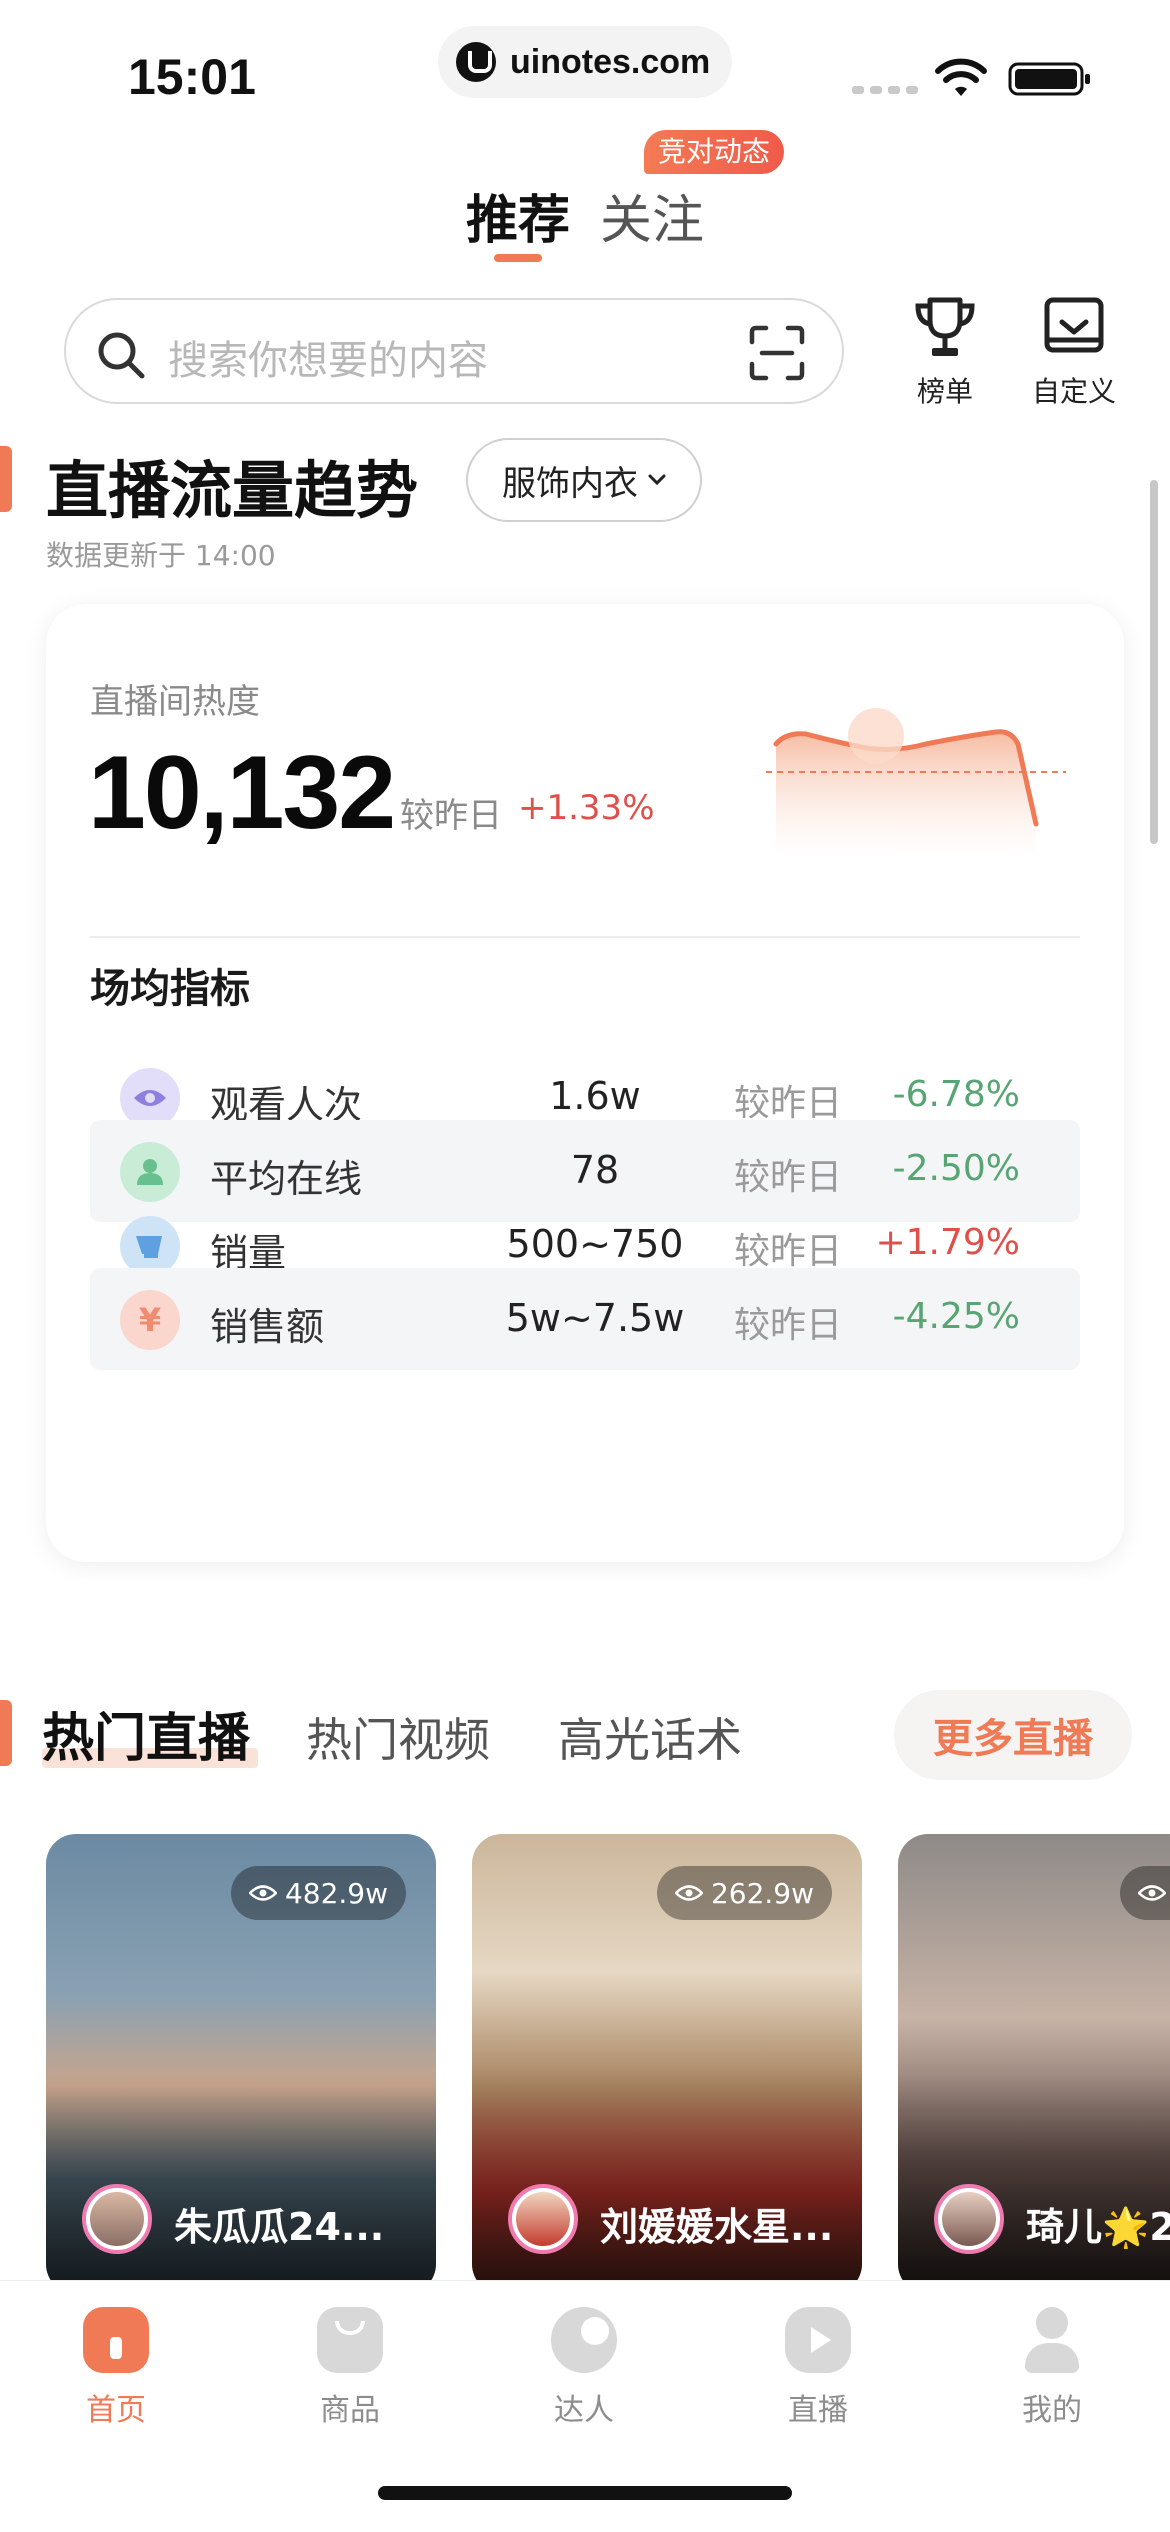  What do you see at coordinates (585, 937) in the screenshot?
I see `card-divider` at bounding box center [585, 937].